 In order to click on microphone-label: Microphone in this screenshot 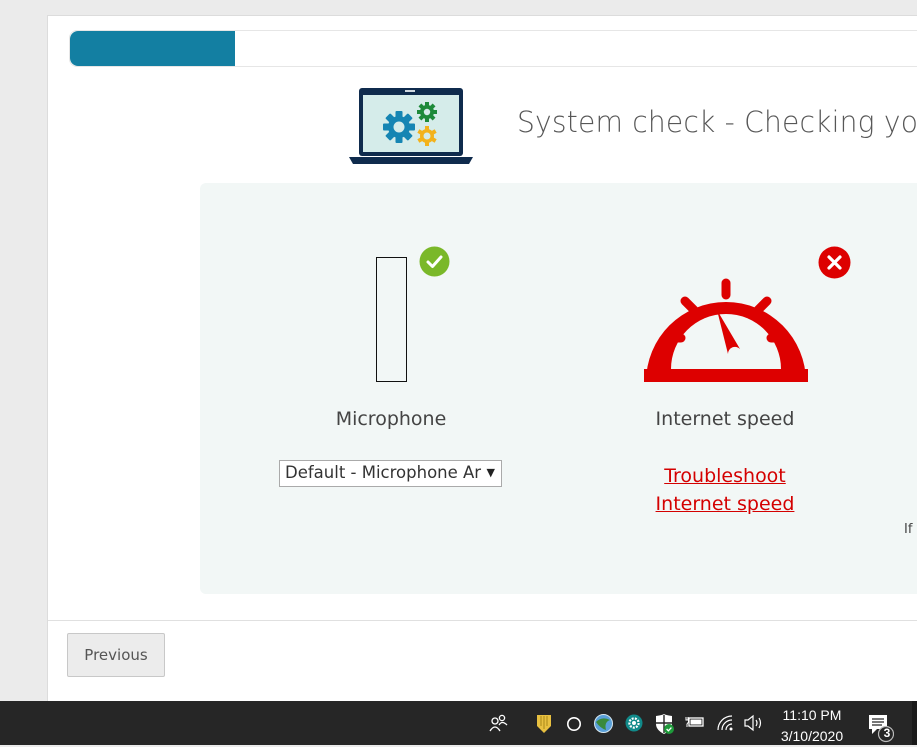, I will do `click(391, 419)`.